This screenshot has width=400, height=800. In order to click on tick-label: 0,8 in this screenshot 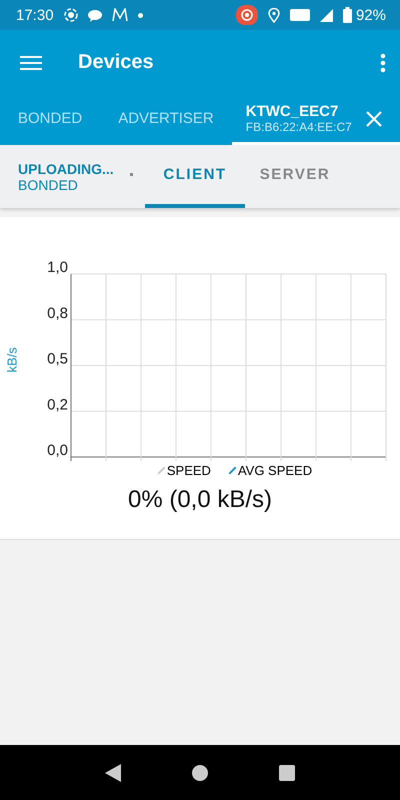, I will do `click(57, 313)`.